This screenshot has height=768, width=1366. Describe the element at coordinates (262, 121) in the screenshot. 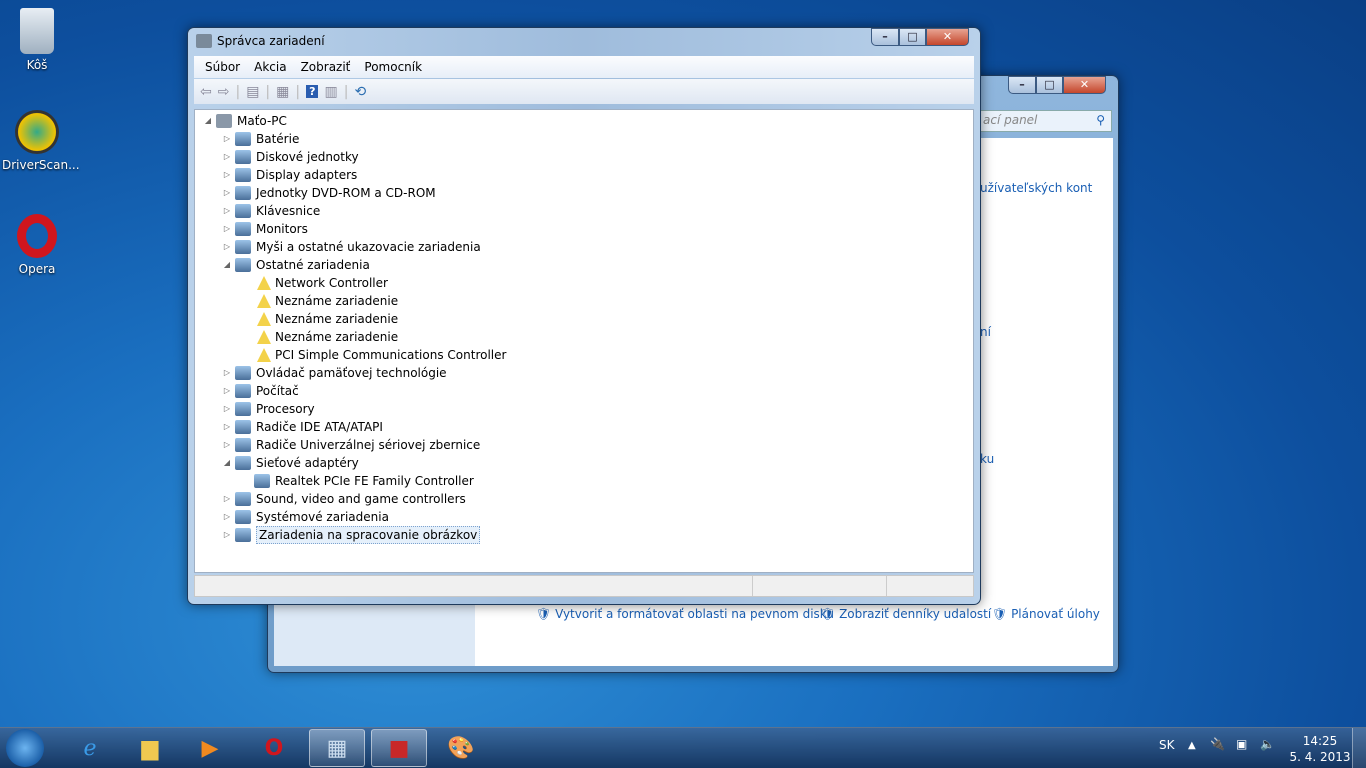

I see `tree-item-label: Maťo-PC` at that location.